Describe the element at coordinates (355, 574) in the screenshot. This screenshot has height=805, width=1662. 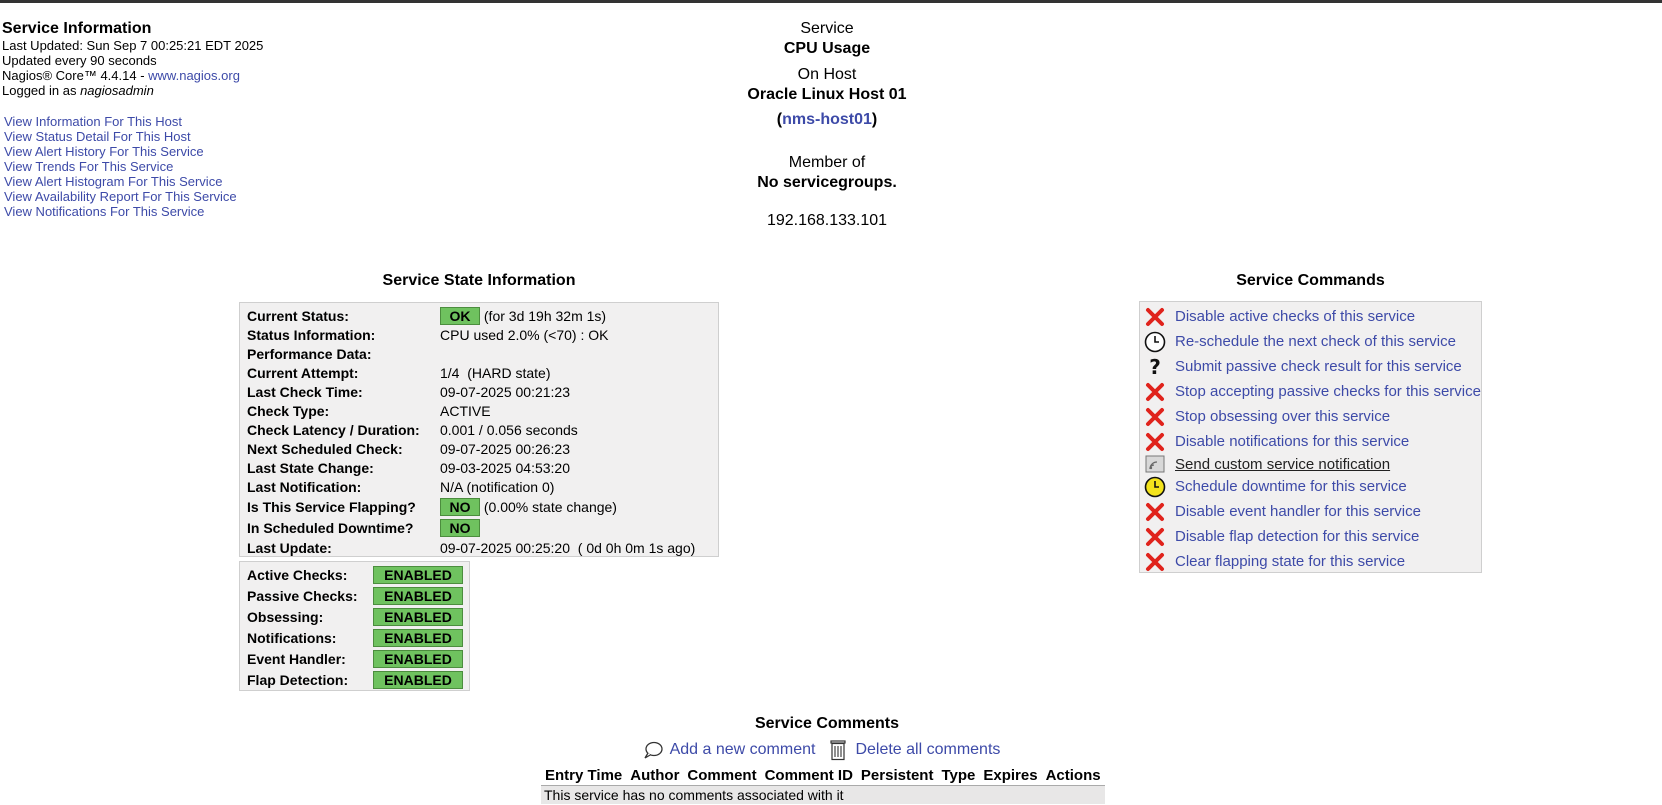
I see `enabled-row: Active Checks: ENABLED` at that location.